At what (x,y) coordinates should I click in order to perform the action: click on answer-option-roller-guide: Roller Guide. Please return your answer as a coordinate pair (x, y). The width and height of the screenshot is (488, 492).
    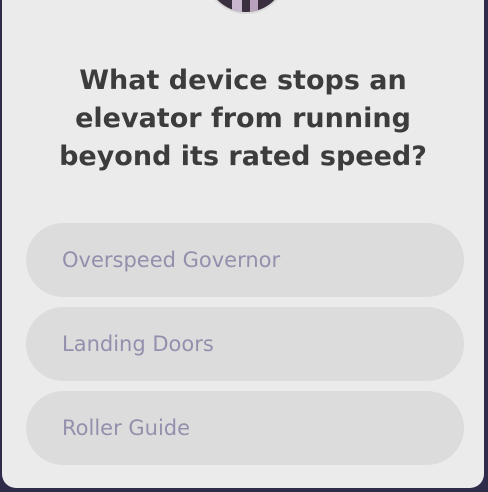
    Looking at the image, I should click on (245, 428).